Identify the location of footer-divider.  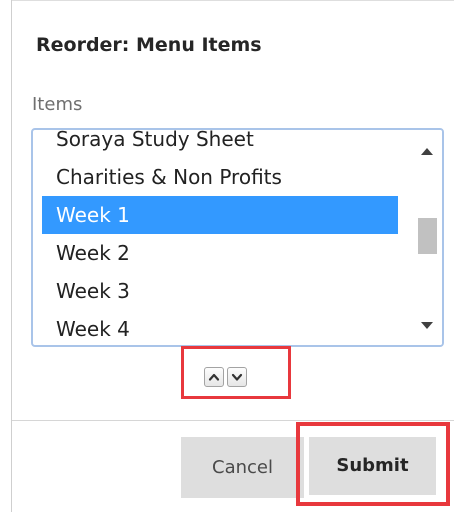
(233, 420).